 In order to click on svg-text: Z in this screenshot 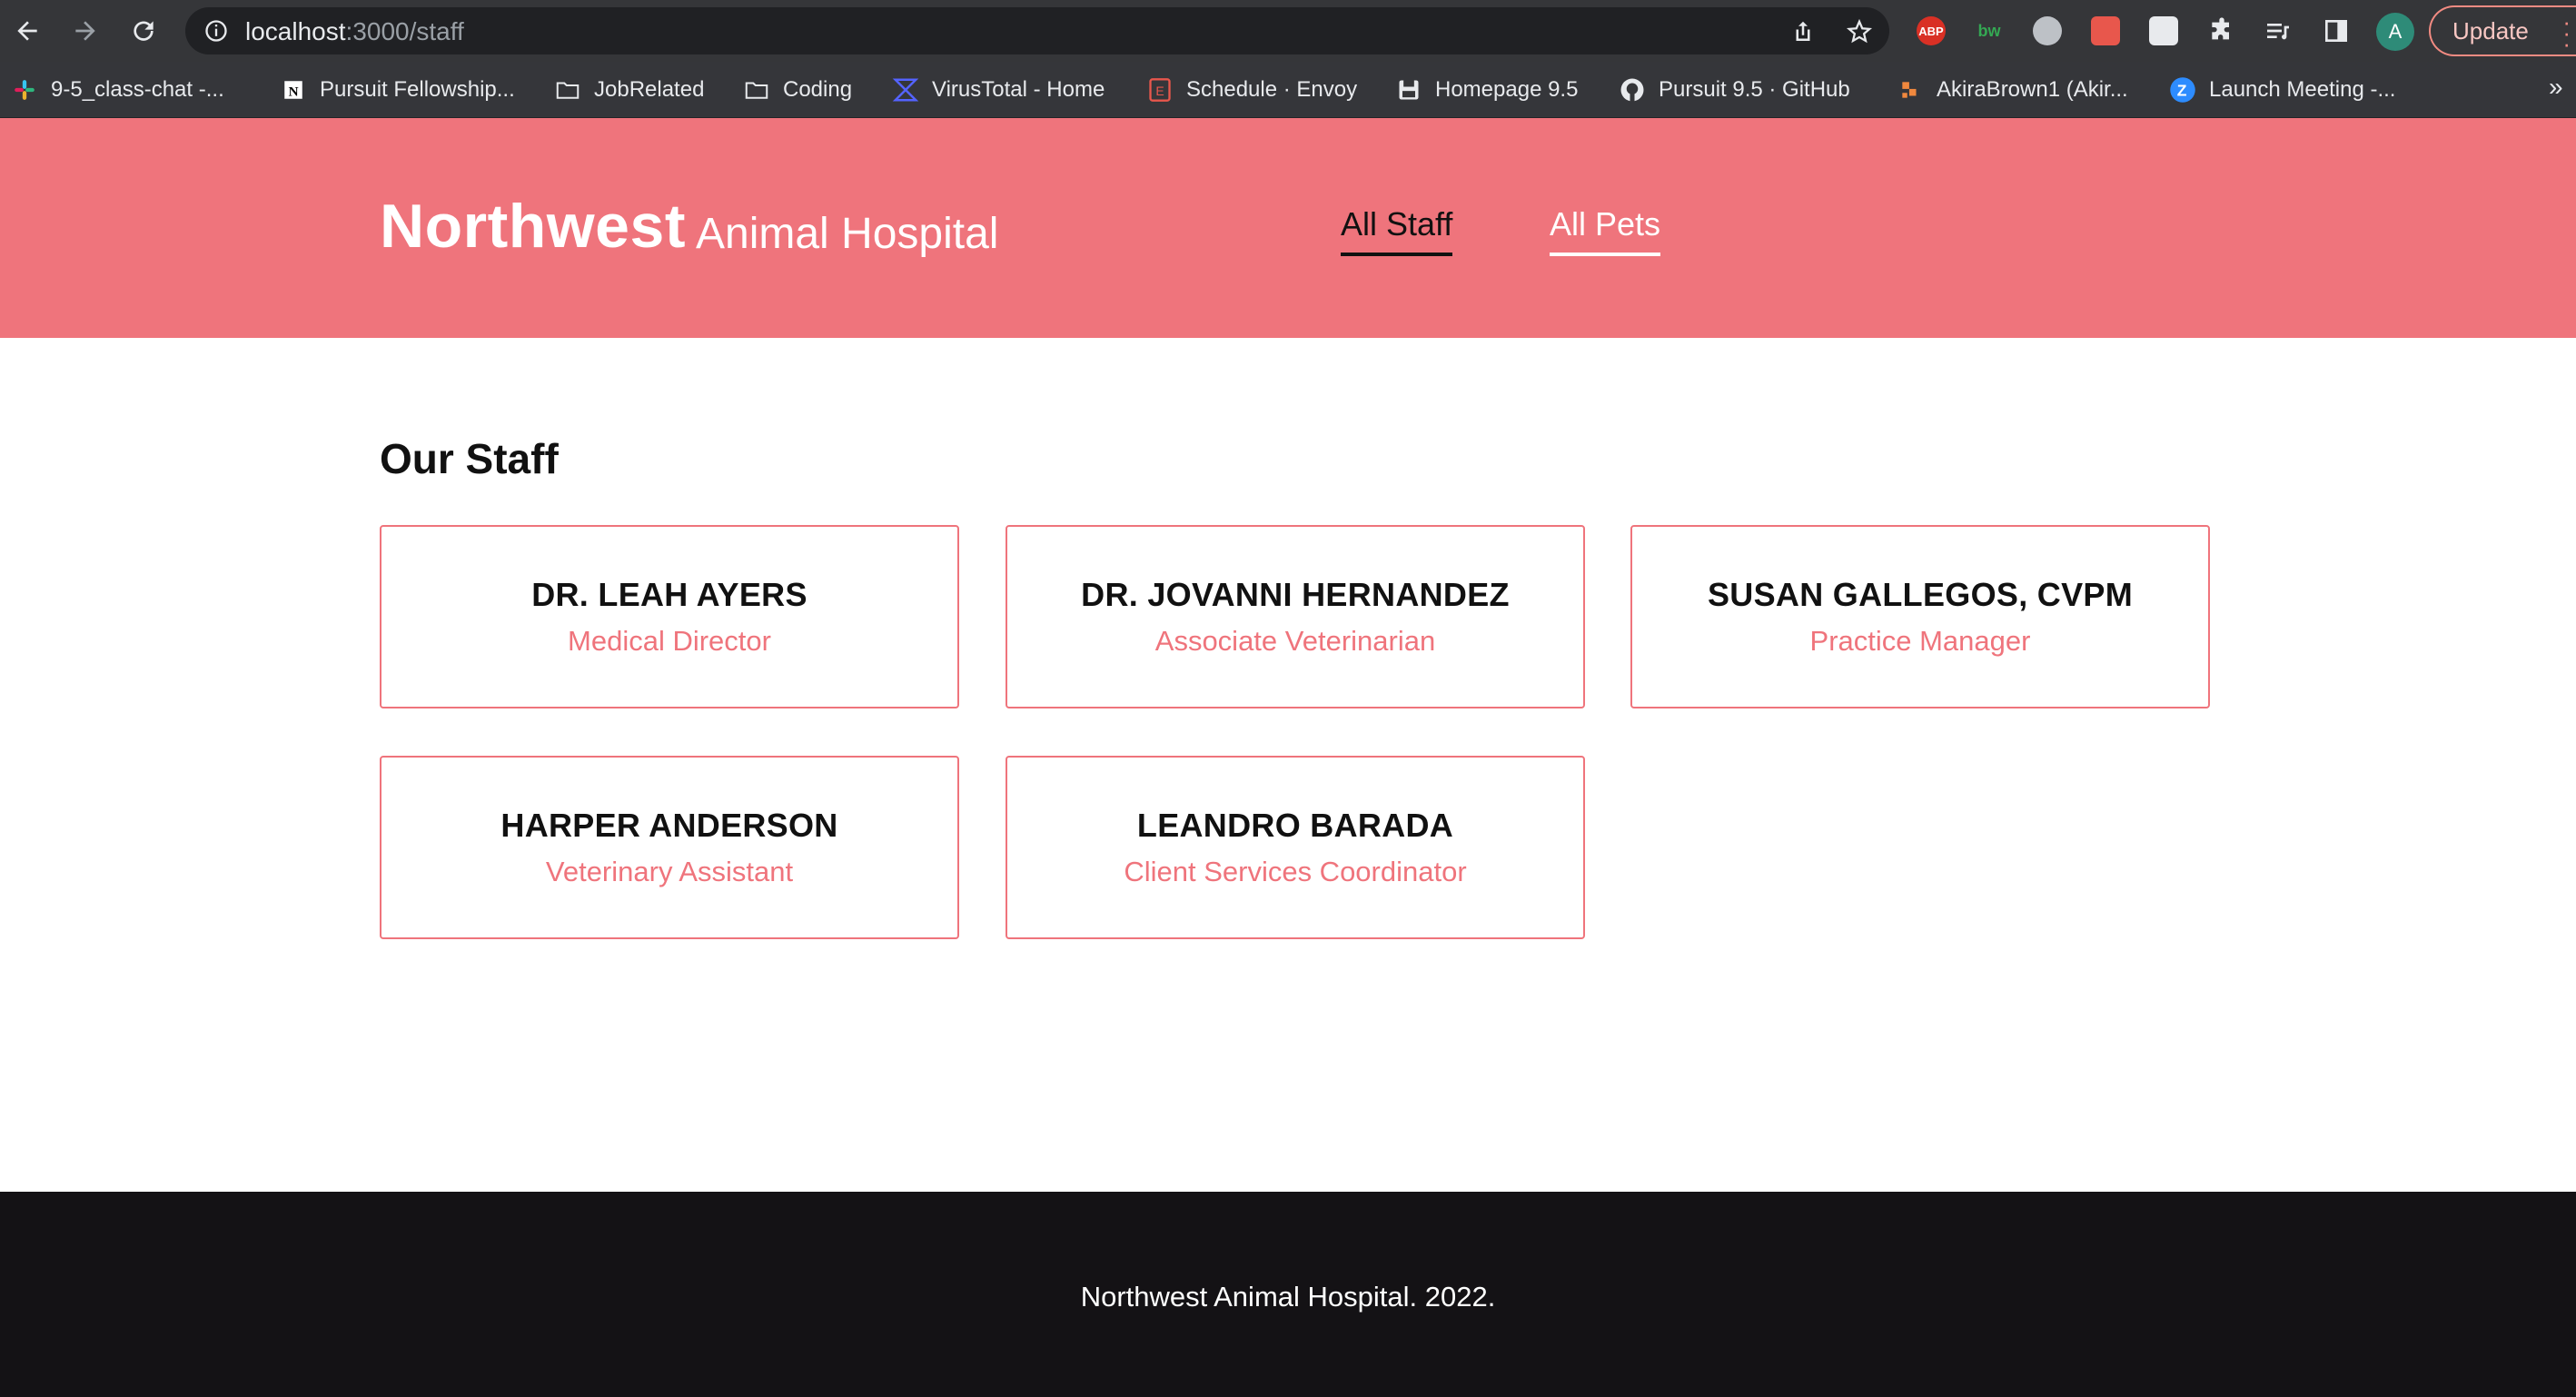, I will do `click(2182, 90)`.